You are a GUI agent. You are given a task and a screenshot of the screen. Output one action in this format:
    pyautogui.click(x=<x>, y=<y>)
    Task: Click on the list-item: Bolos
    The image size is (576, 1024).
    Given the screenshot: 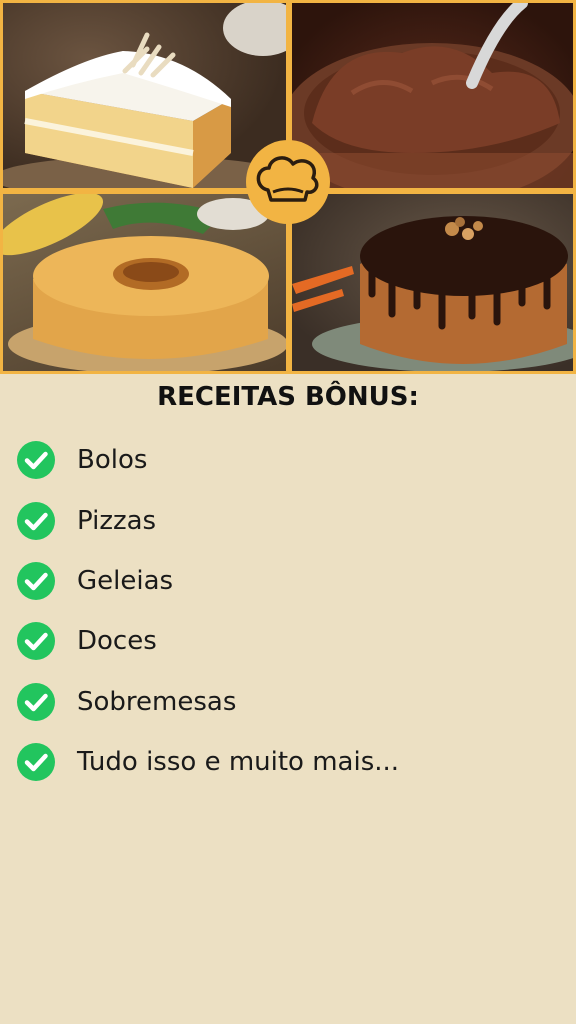 What is the action you would take?
    pyautogui.click(x=207, y=460)
    